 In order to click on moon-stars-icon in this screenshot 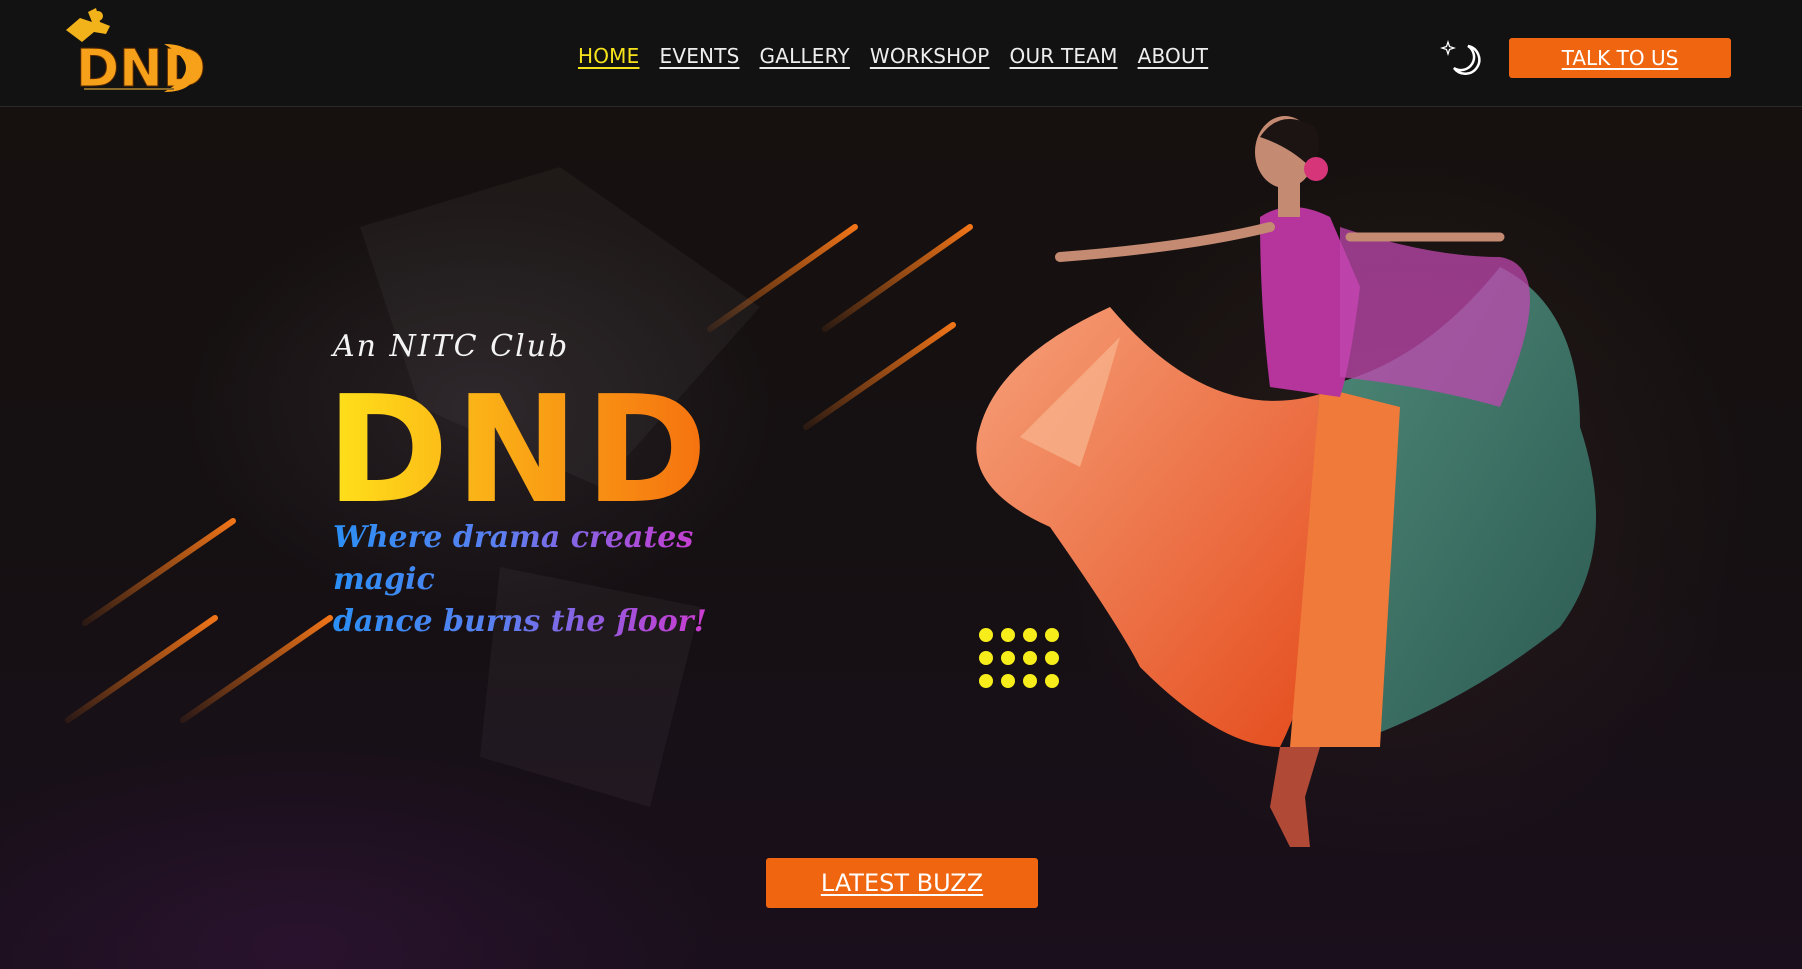, I will do `click(1460, 60)`.